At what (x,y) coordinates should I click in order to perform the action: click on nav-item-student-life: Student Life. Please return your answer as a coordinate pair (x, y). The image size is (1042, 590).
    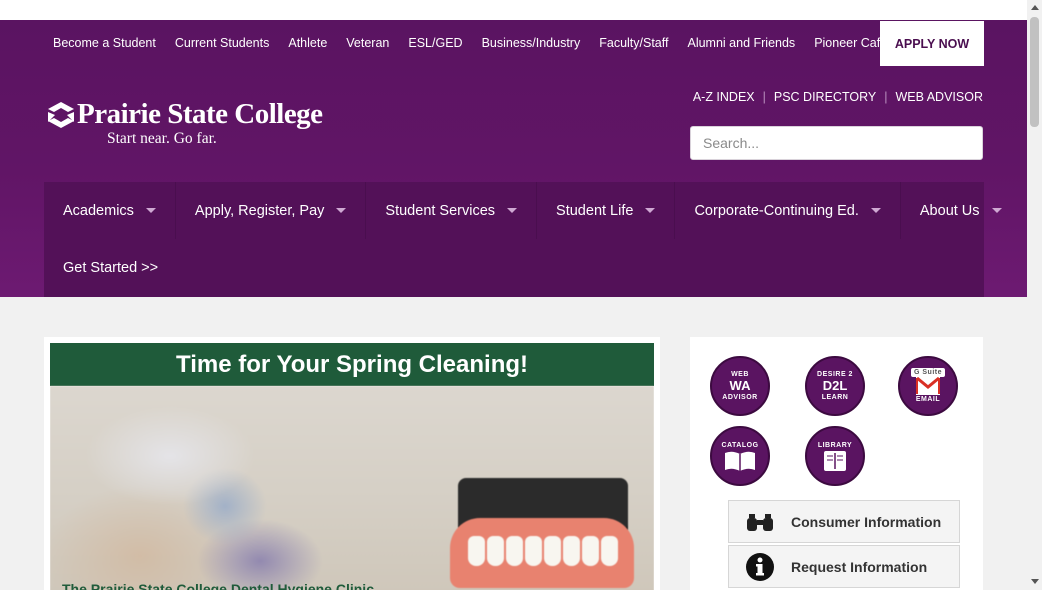
    Looking at the image, I should click on (606, 210).